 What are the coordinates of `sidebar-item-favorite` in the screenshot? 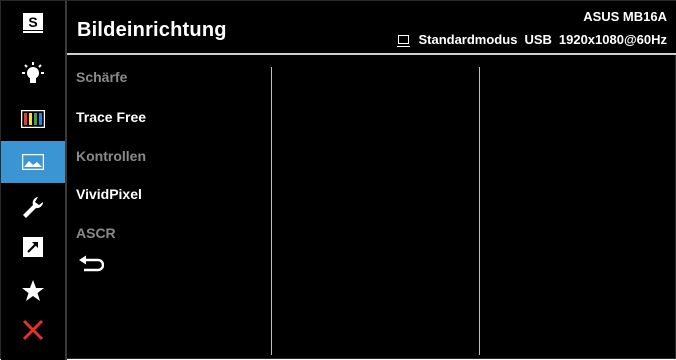 It's located at (33, 291).